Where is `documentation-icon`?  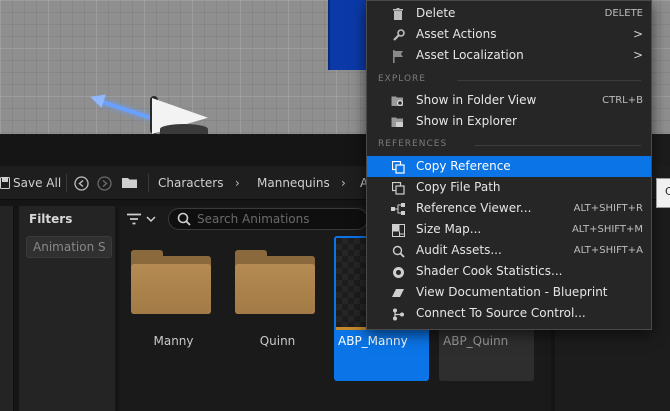
documentation-icon is located at coordinates (398, 293).